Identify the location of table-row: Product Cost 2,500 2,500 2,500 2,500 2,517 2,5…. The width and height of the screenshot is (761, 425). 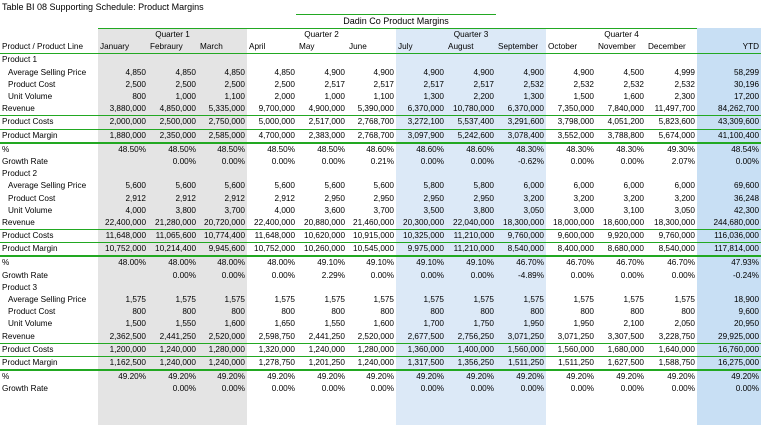
(380, 85).